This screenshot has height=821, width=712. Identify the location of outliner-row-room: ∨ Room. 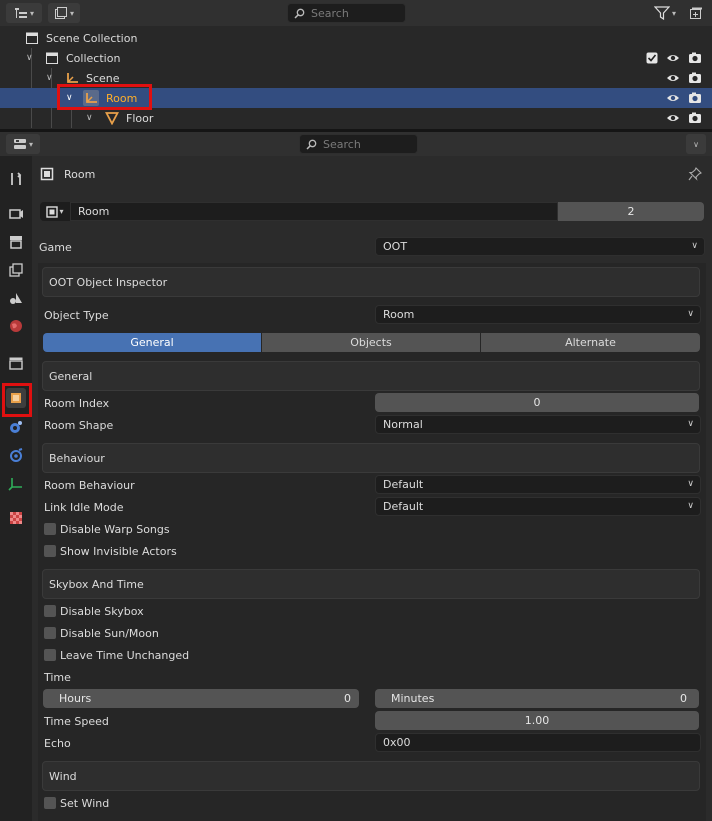
(356, 98).